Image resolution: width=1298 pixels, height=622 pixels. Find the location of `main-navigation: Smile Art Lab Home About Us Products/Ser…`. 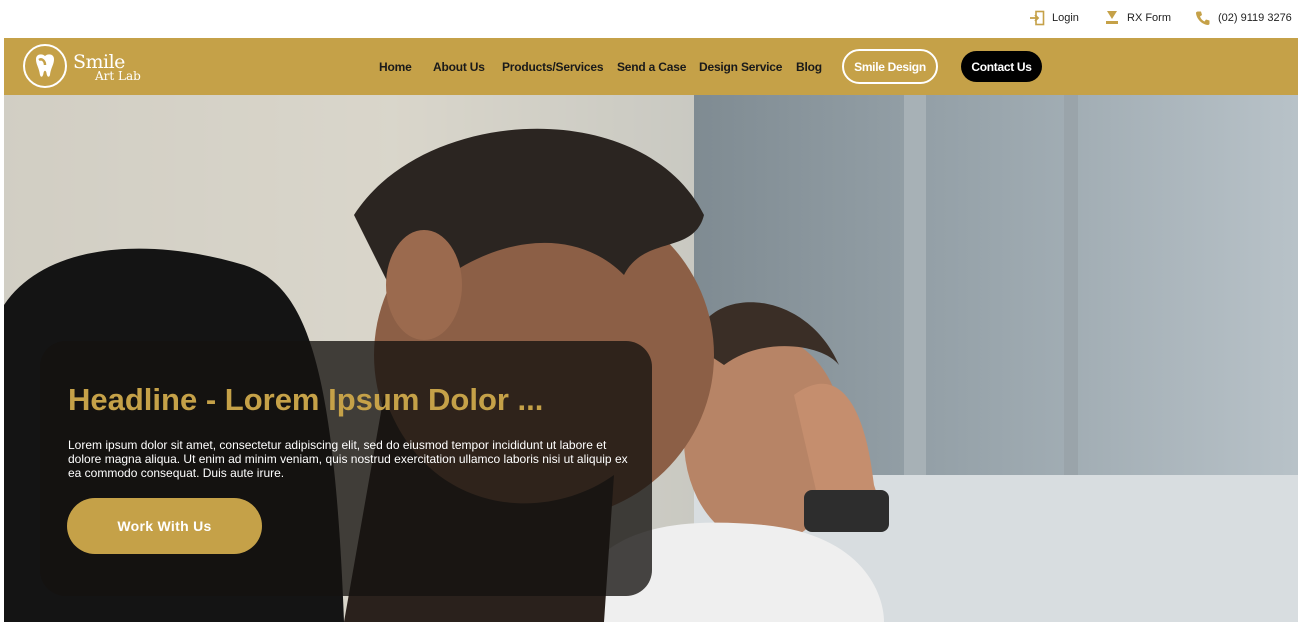

main-navigation: Smile Art Lab Home About Us Products/Ser… is located at coordinates (651, 66).